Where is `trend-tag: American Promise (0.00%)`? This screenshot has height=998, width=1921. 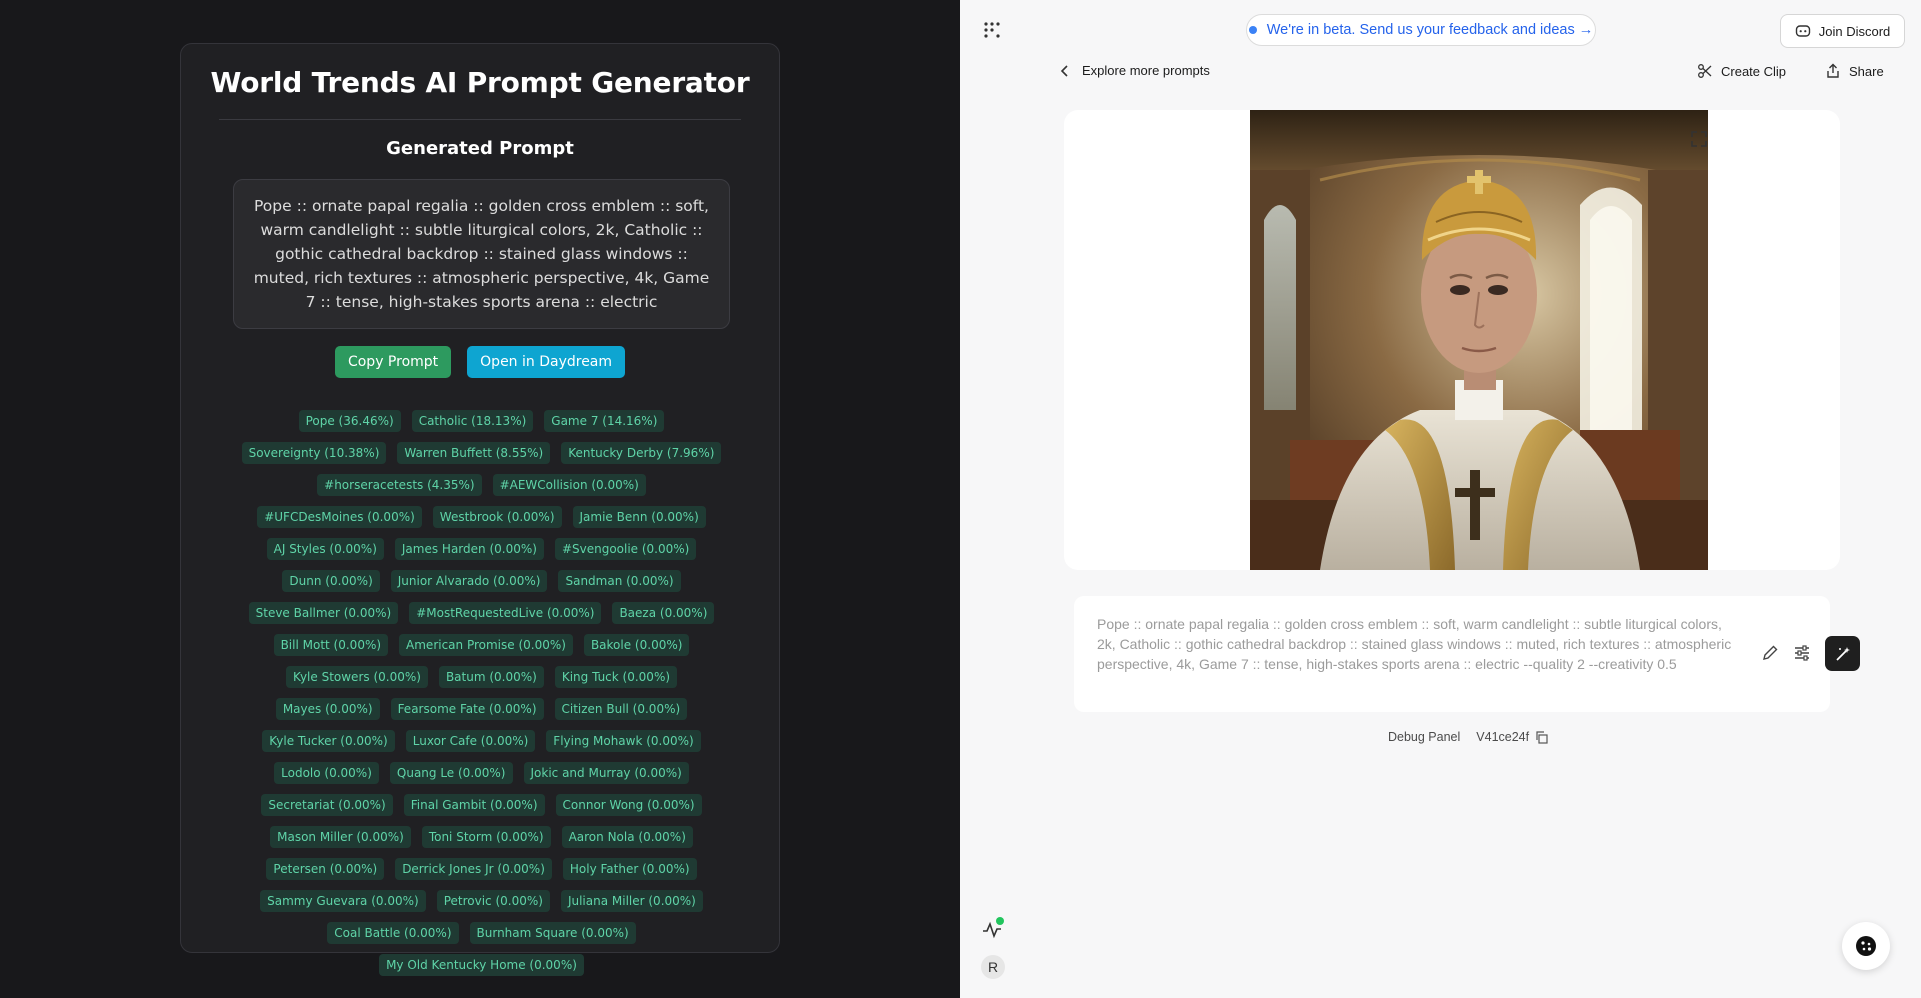
trend-tag: American Promise (0.00%) is located at coordinates (486, 645).